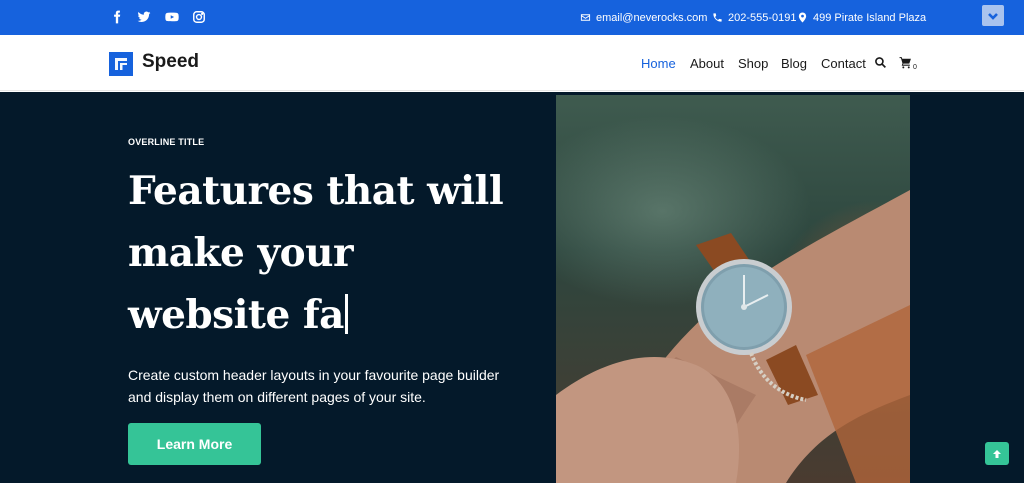 The height and width of the screenshot is (483, 1024). What do you see at coordinates (144, 17) in the screenshot?
I see `twitter-icon` at bounding box center [144, 17].